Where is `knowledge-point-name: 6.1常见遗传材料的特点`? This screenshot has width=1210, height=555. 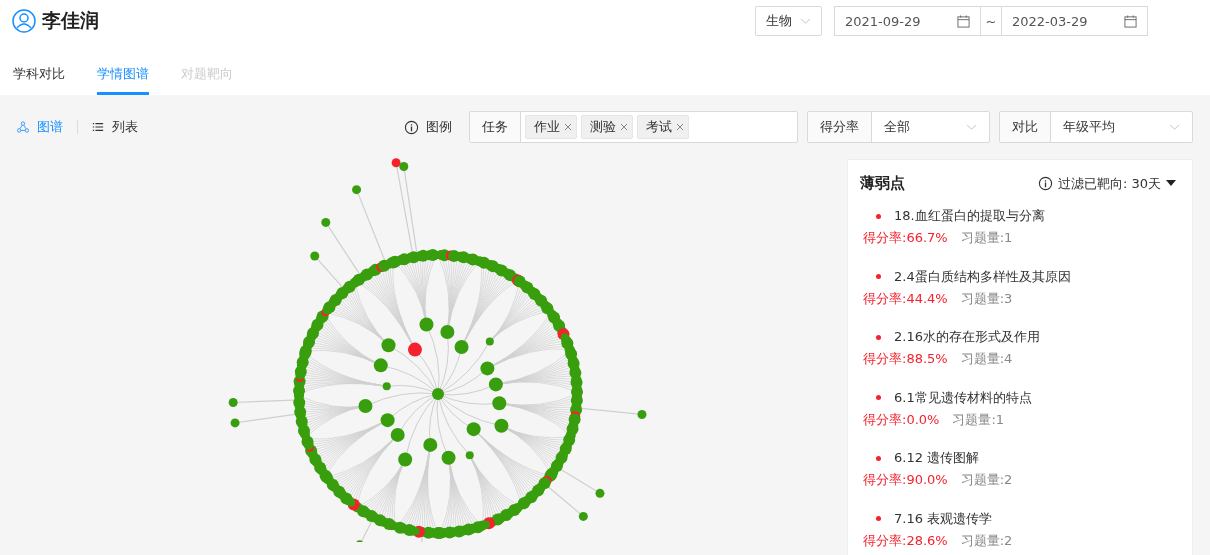
knowledge-point-name: 6.1常见遗传材料的特点 is located at coordinates (963, 397).